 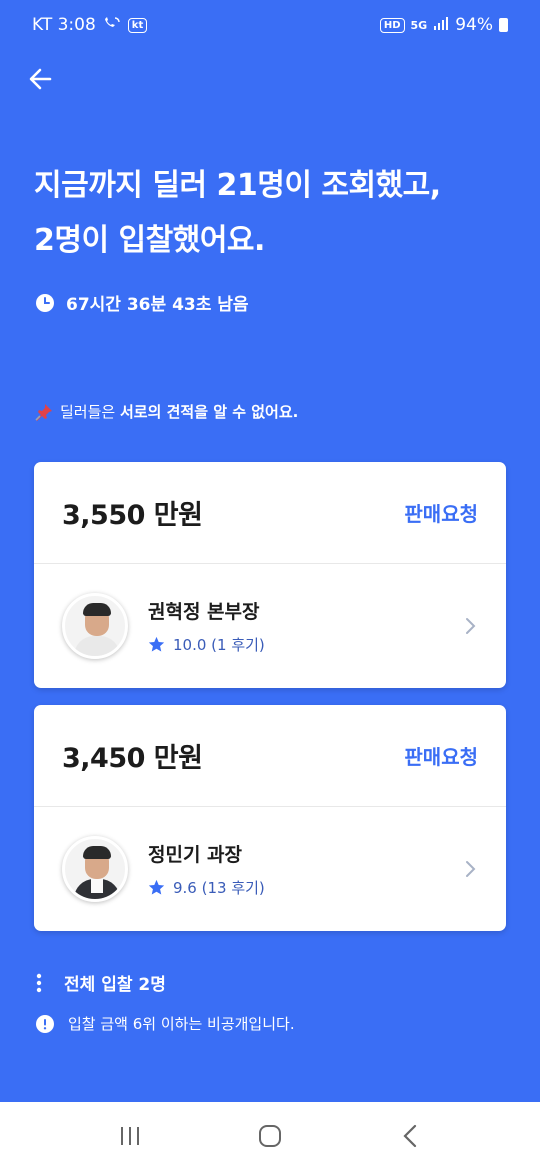 I want to click on status-right: HD 5G 94%, so click(x=443, y=25).